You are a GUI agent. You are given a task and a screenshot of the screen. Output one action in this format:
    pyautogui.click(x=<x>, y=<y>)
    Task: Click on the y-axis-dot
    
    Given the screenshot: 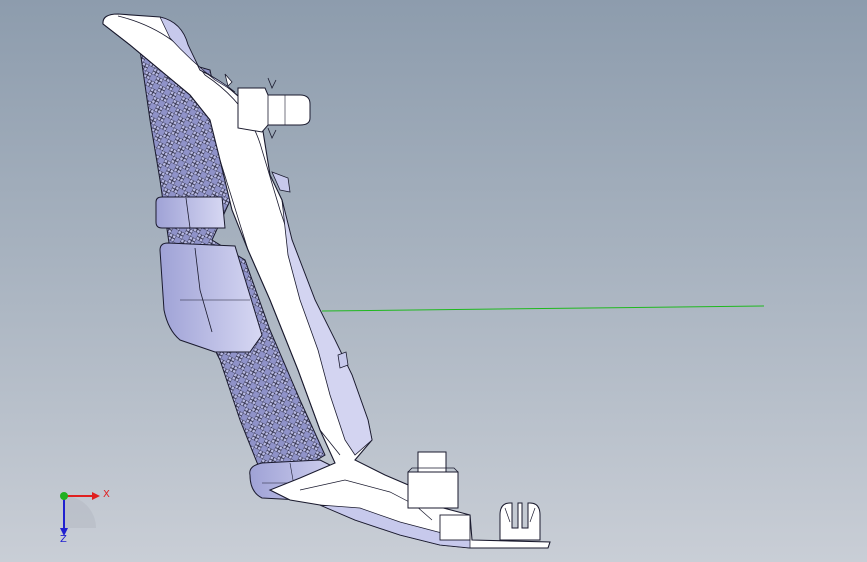 What is the action you would take?
    pyautogui.click(x=64, y=496)
    